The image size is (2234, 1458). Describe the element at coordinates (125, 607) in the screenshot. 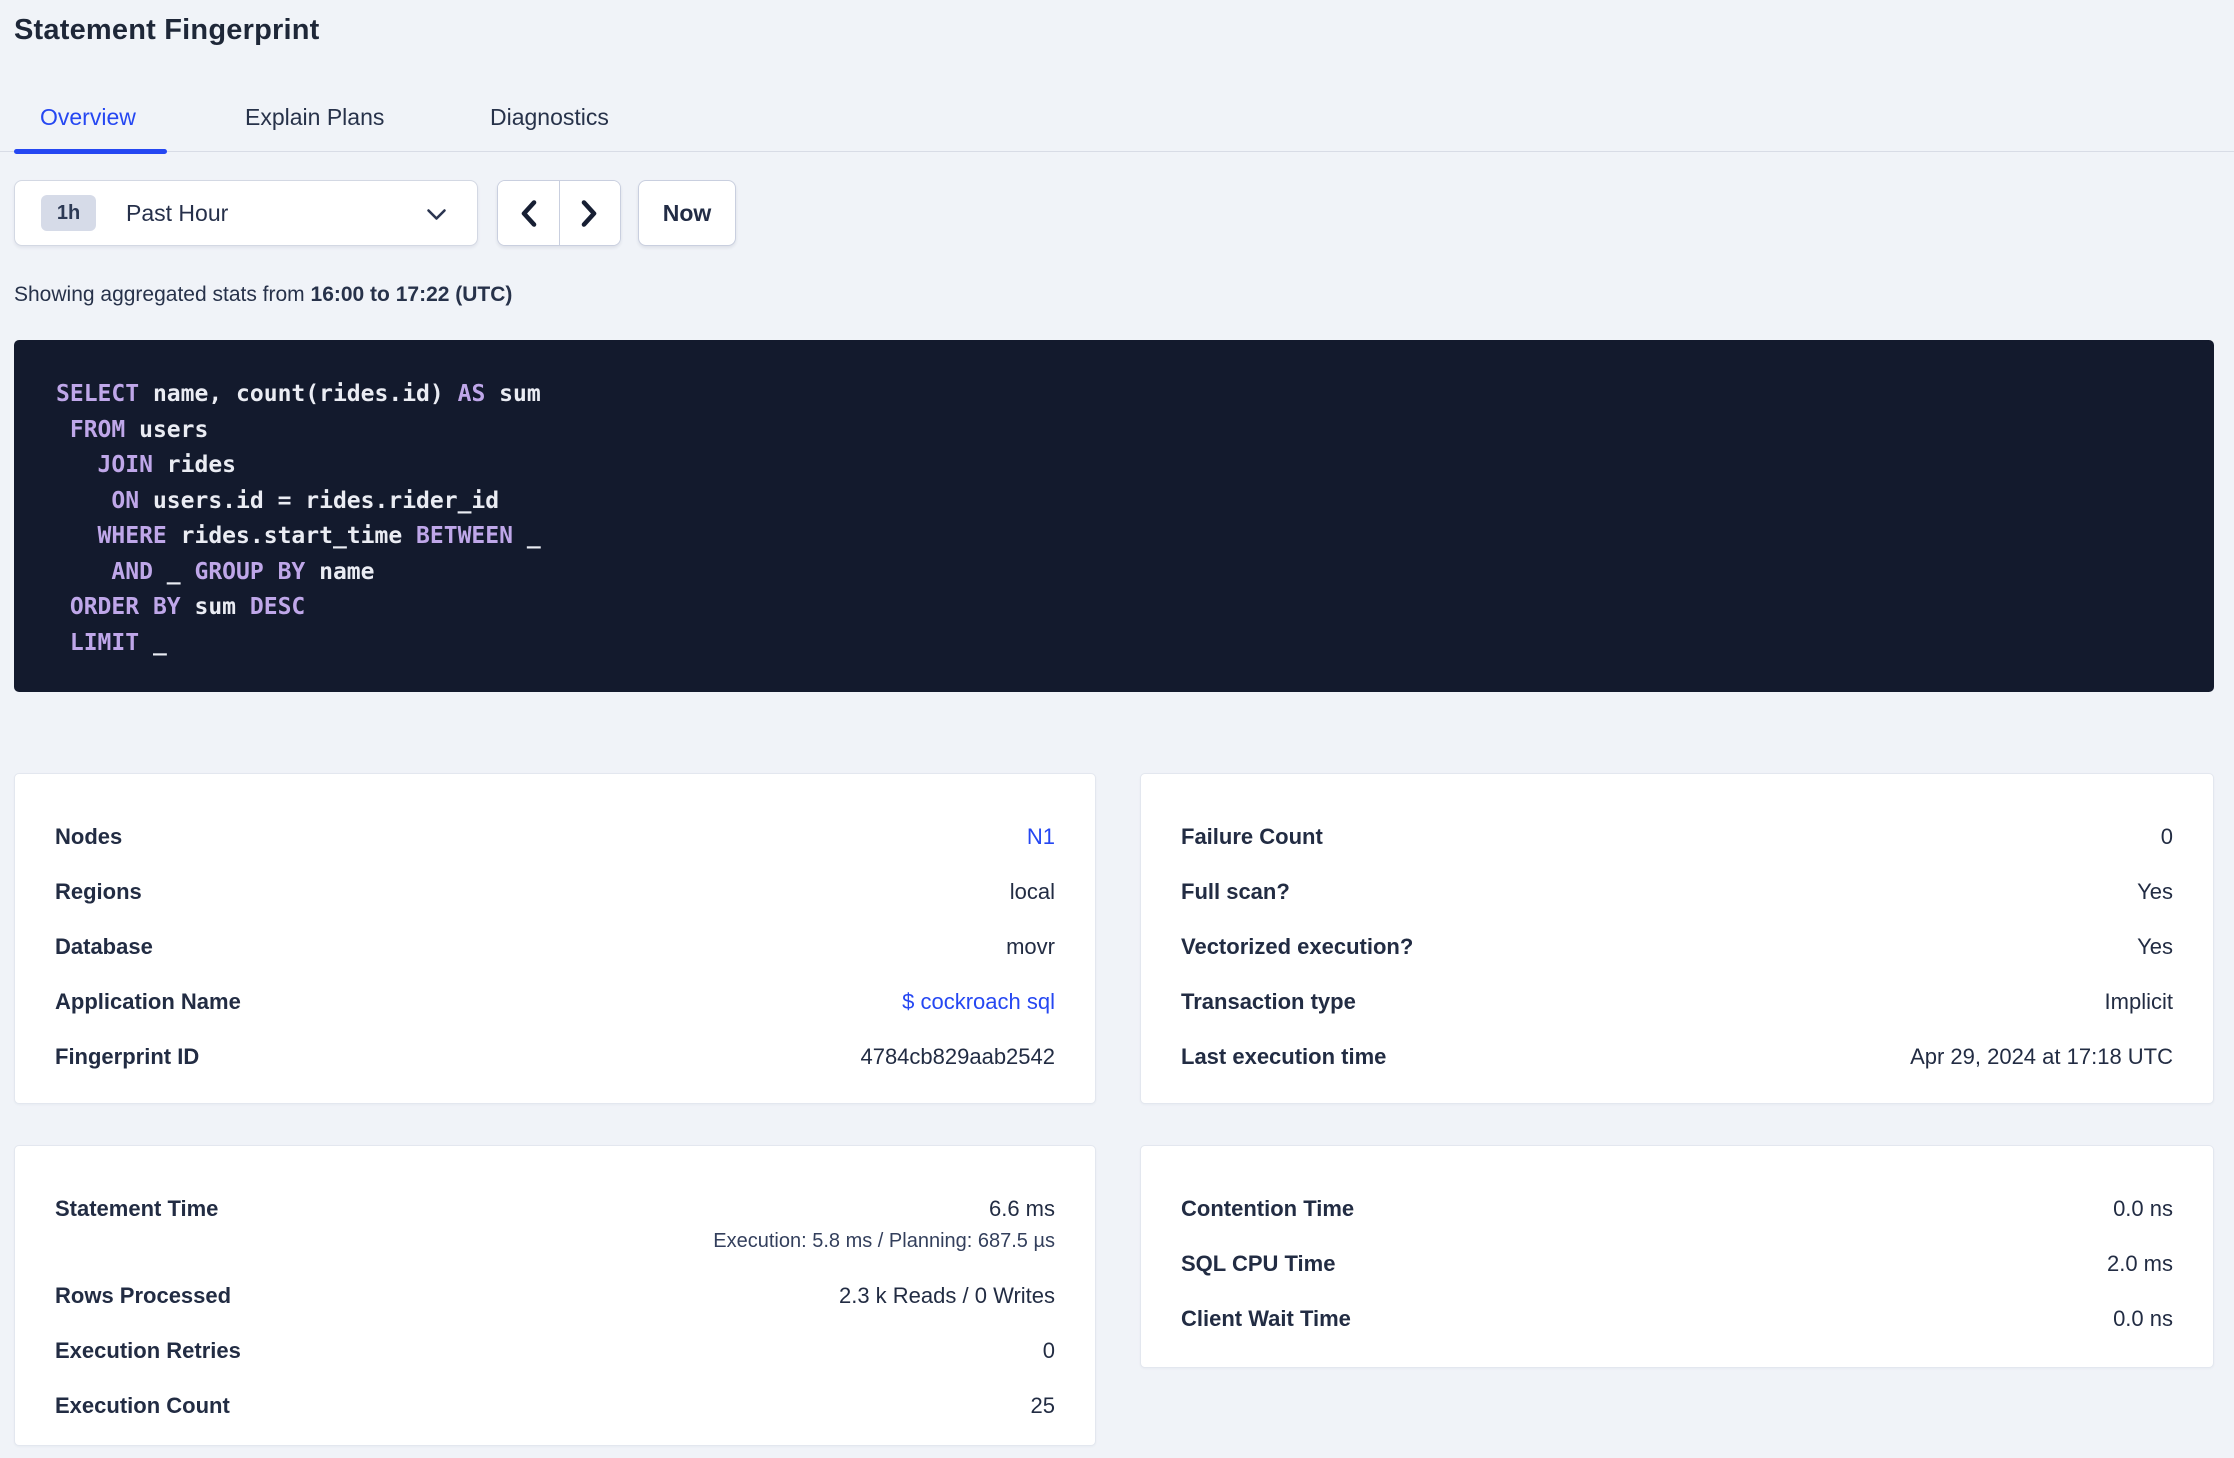

I see `sql-keyword: ORDER BY` at that location.